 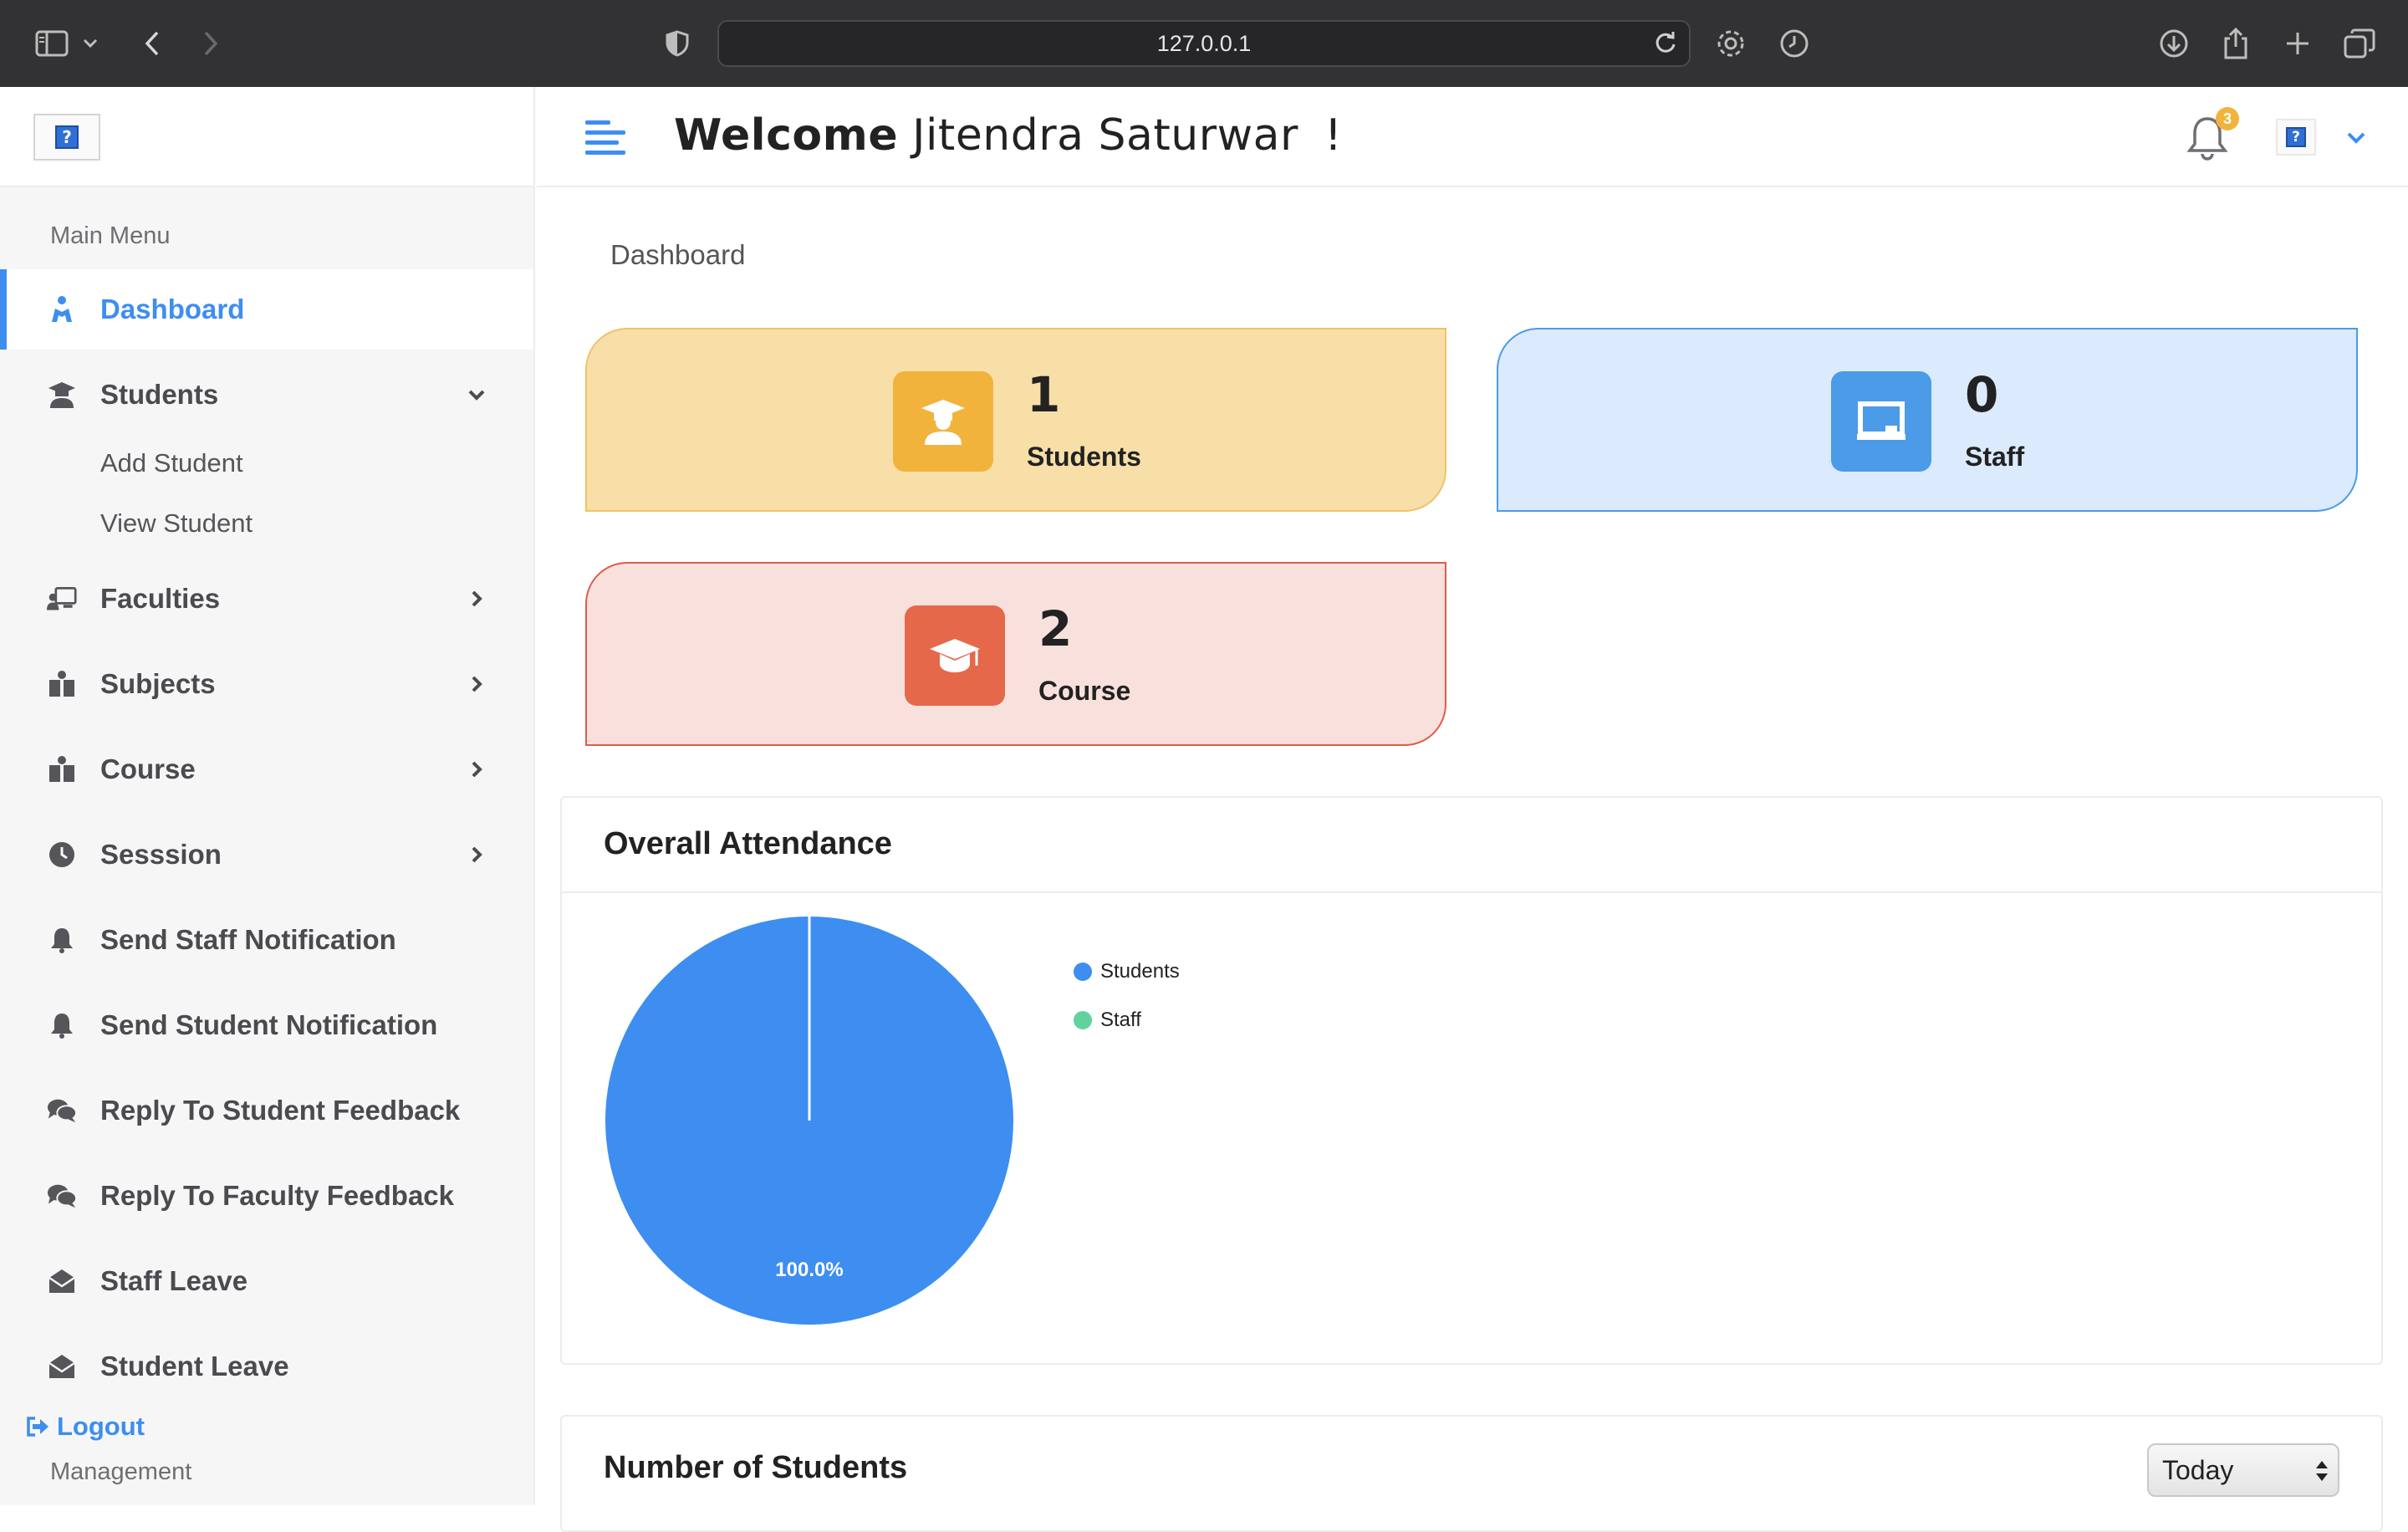 I want to click on stat-label-students: Students, so click(x=1084, y=457).